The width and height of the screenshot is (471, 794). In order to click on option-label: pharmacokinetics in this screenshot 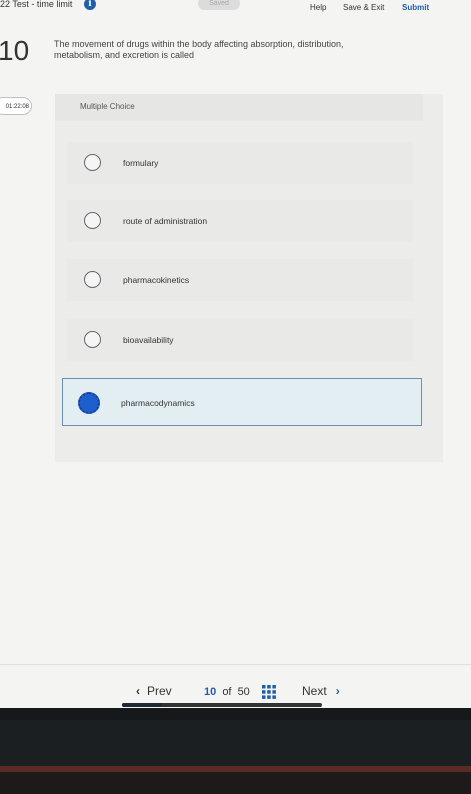, I will do `click(156, 280)`.